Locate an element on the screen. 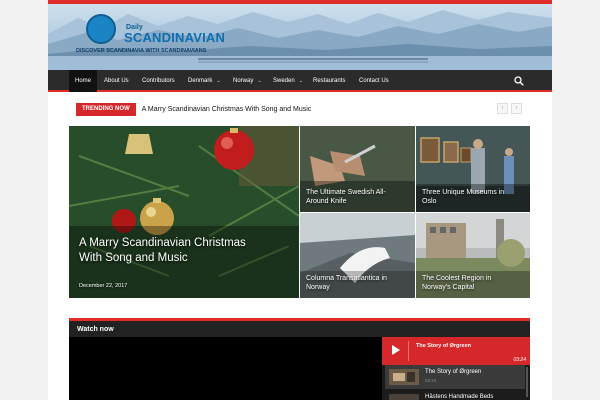 The width and height of the screenshot is (600, 400). now-playing-title: The Story of Ørgreen is located at coordinates (444, 346).